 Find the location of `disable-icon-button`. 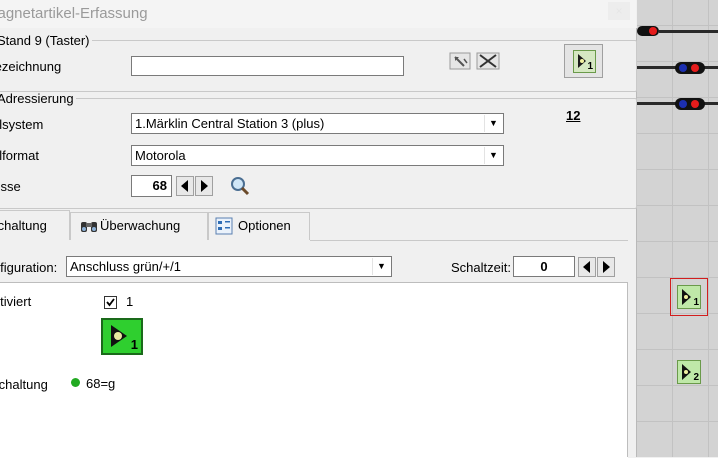

disable-icon-button is located at coordinates (461, 62).